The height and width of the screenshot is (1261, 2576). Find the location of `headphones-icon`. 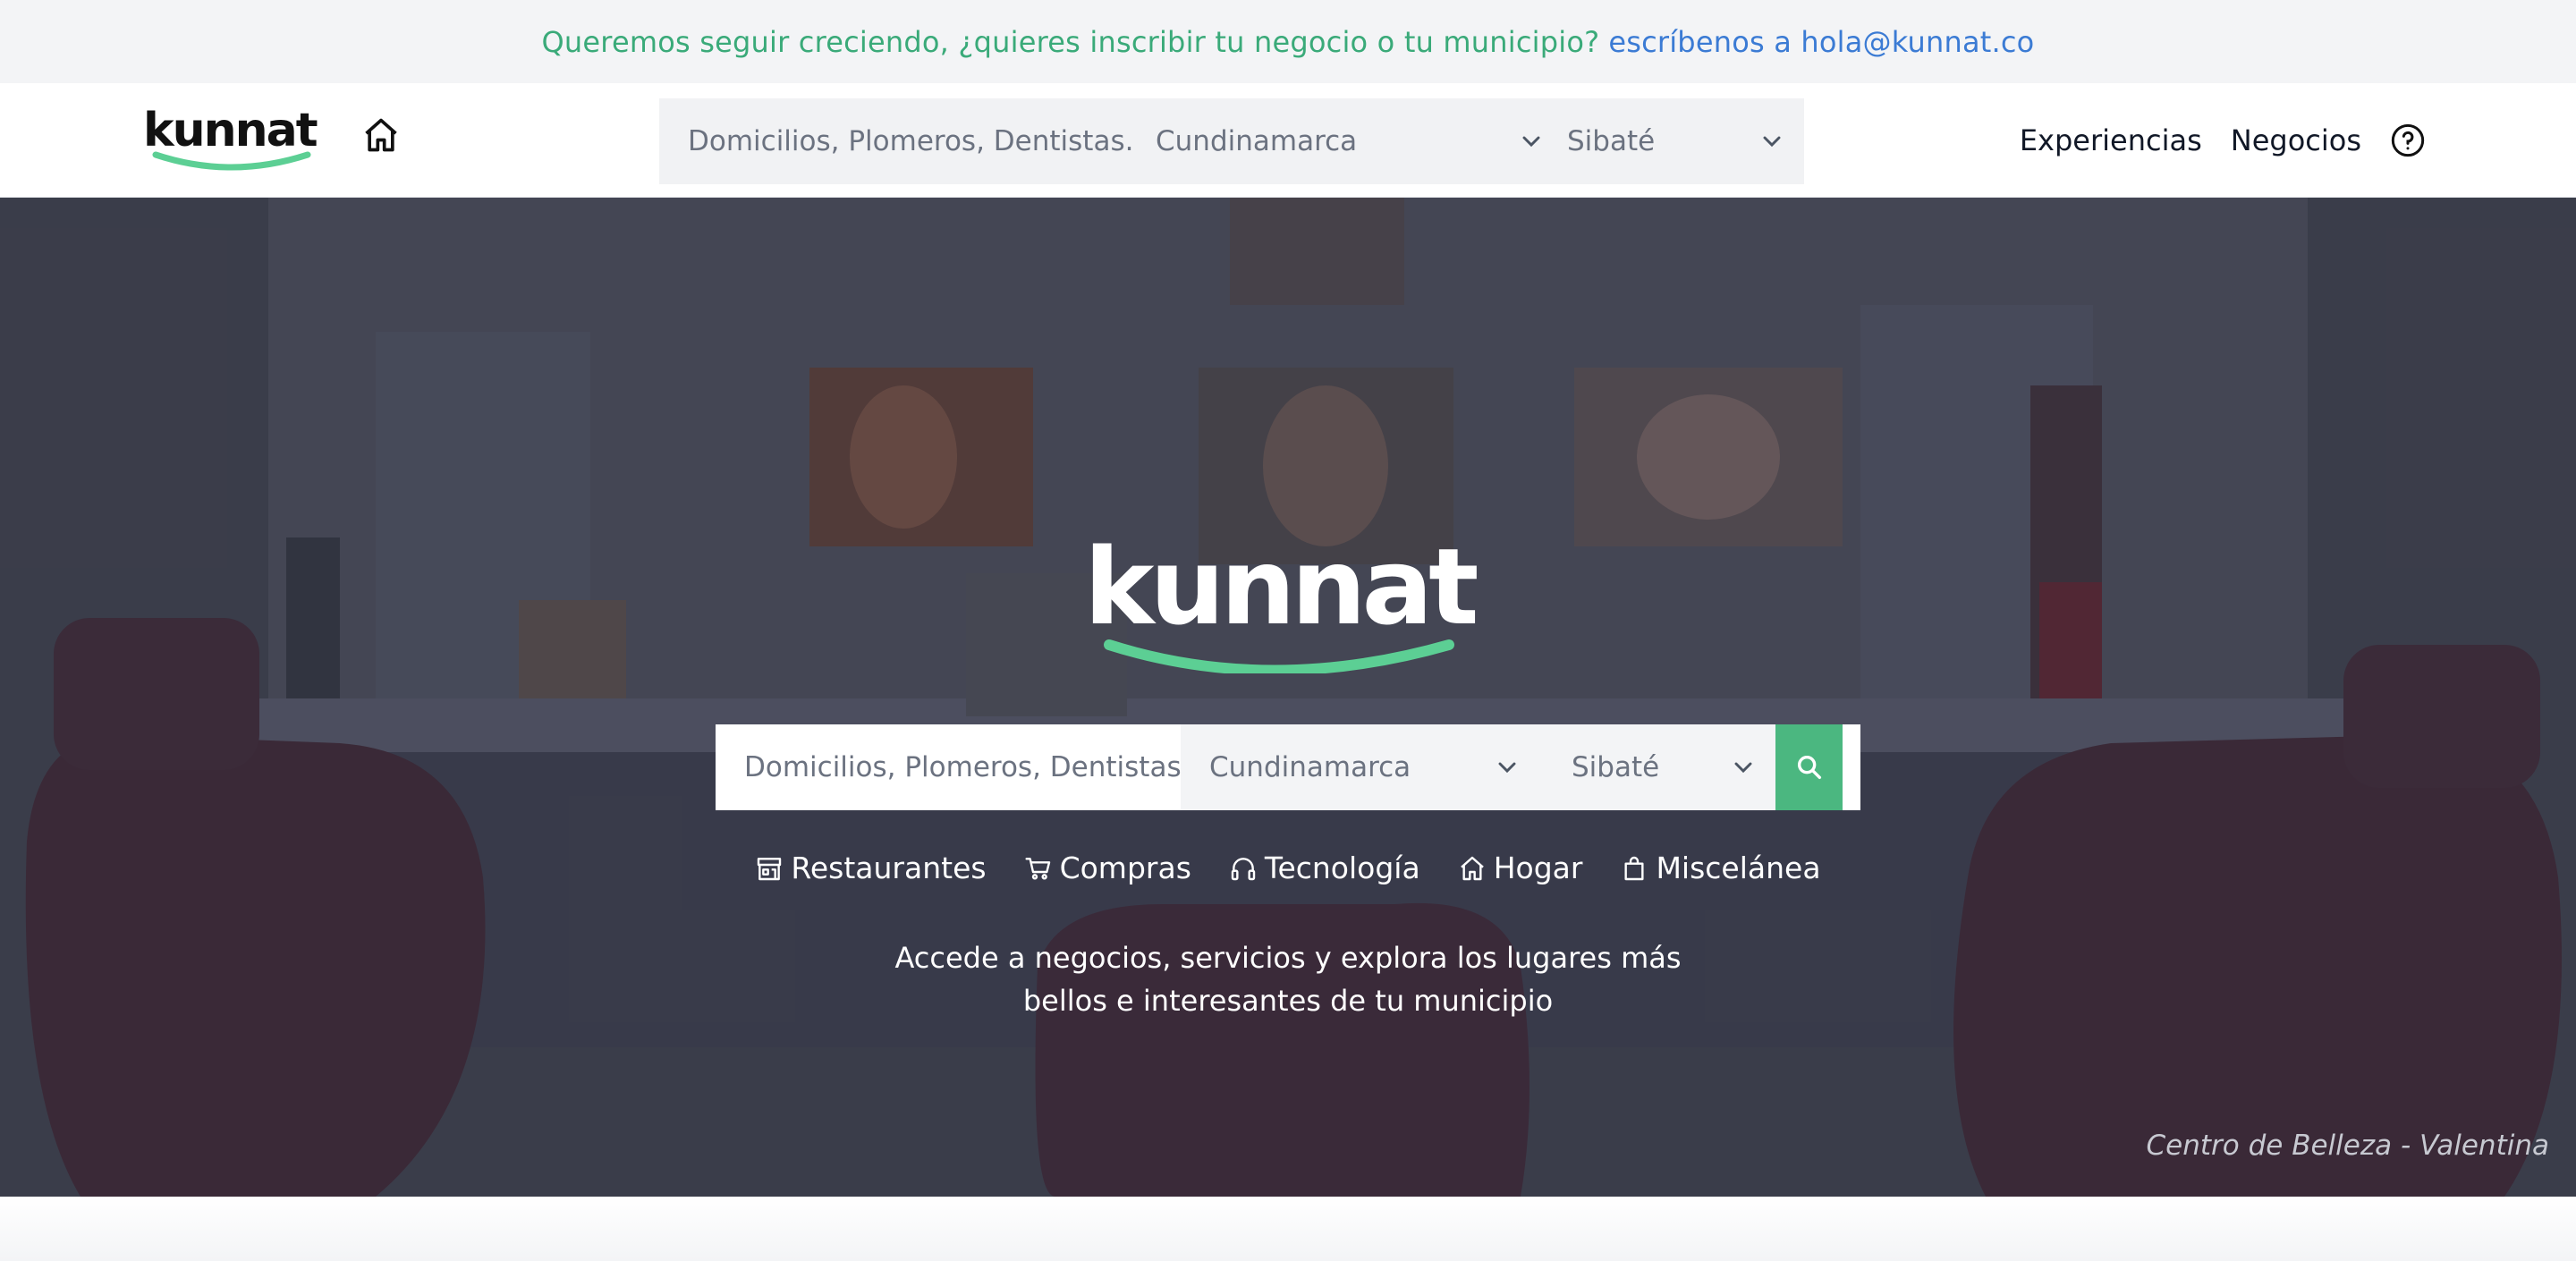

headphones-icon is located at coordinates (1243, 868).